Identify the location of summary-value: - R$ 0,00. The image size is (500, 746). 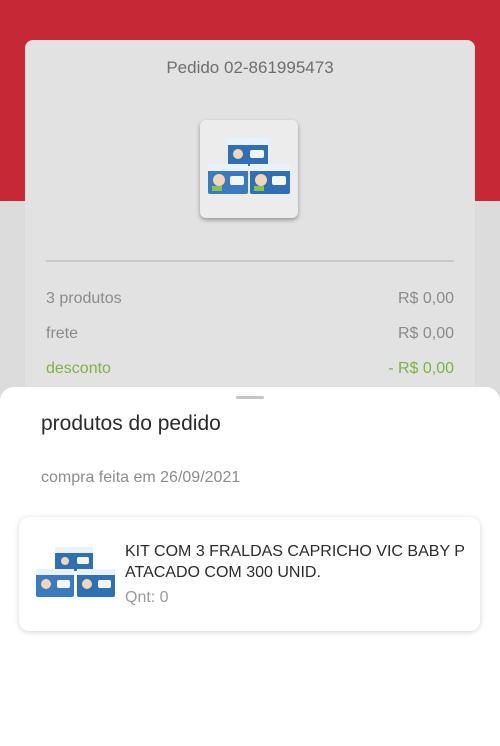
(421, 368).